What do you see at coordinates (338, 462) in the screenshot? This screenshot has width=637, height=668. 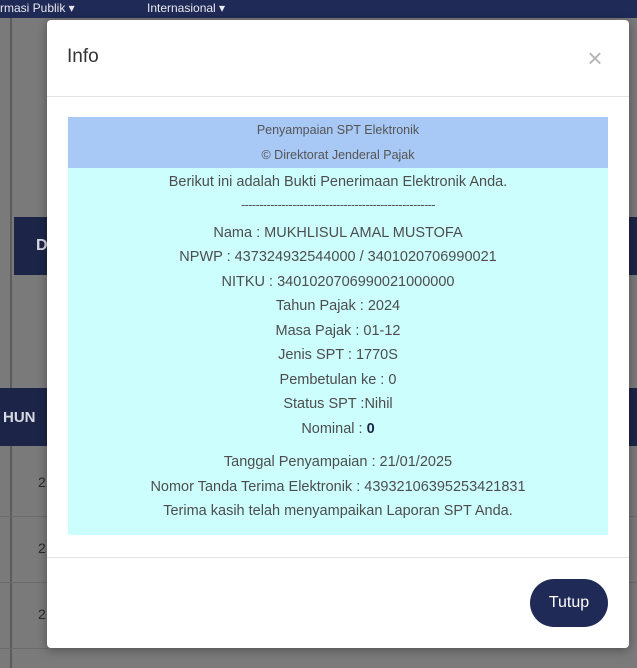 I see `receipt-tanggal: Tanggal Penyampaian : 21/01/2025` at bounding box center [338, 462].